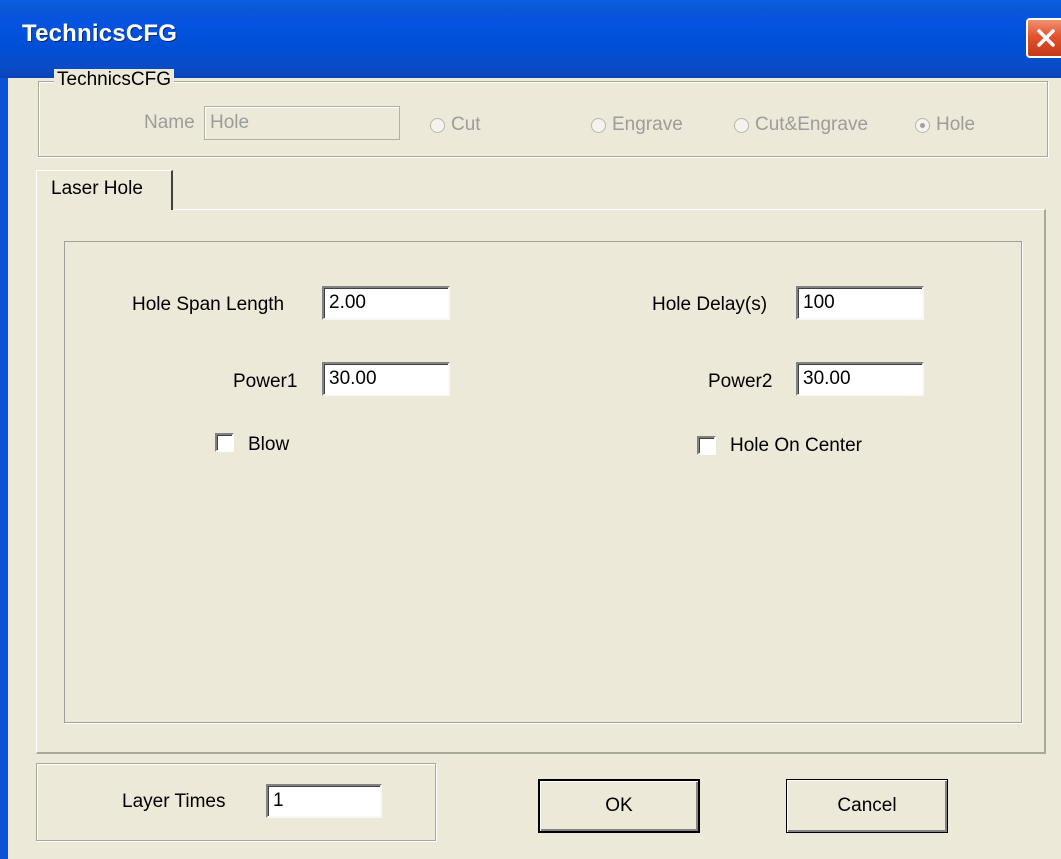  Describe the element at coordinates (860, 303) in the screenshot. I see `hole-delay-field` at that location.